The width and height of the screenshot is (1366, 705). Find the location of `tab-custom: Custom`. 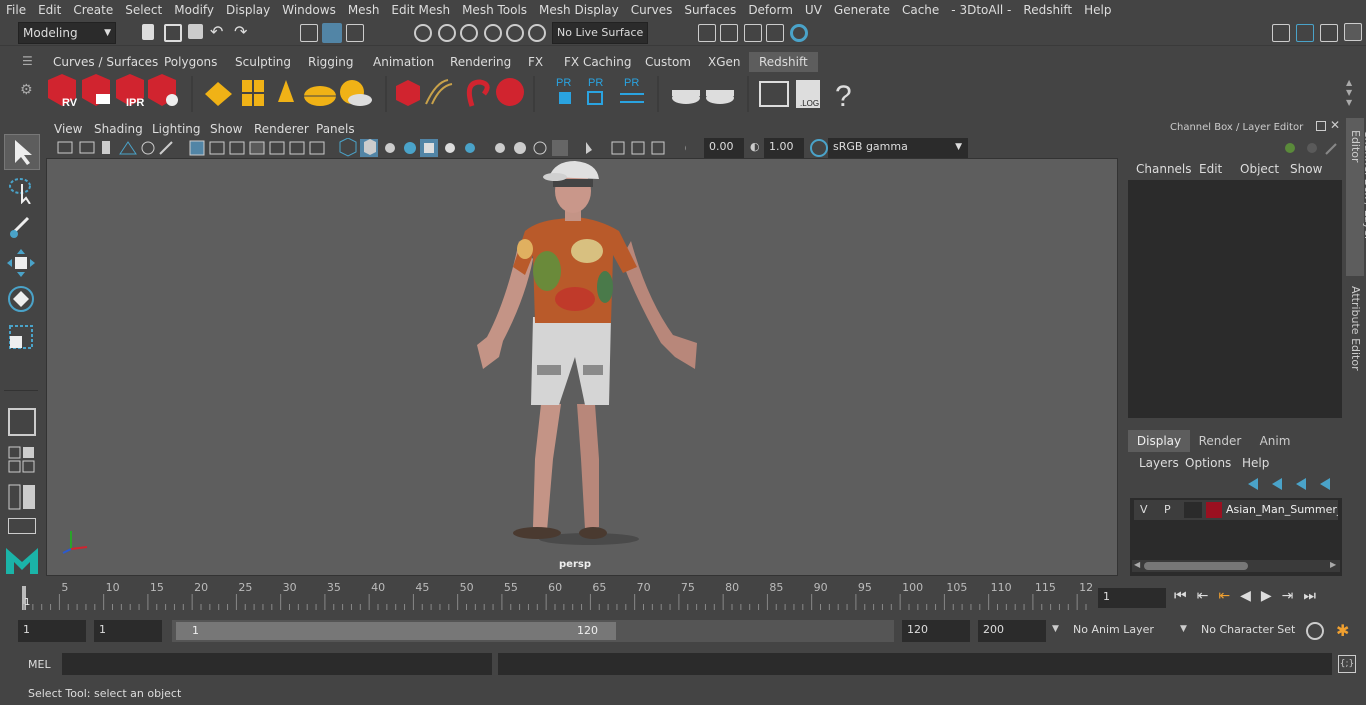

tab-custom: Custom is located at coordinates (668, 62).